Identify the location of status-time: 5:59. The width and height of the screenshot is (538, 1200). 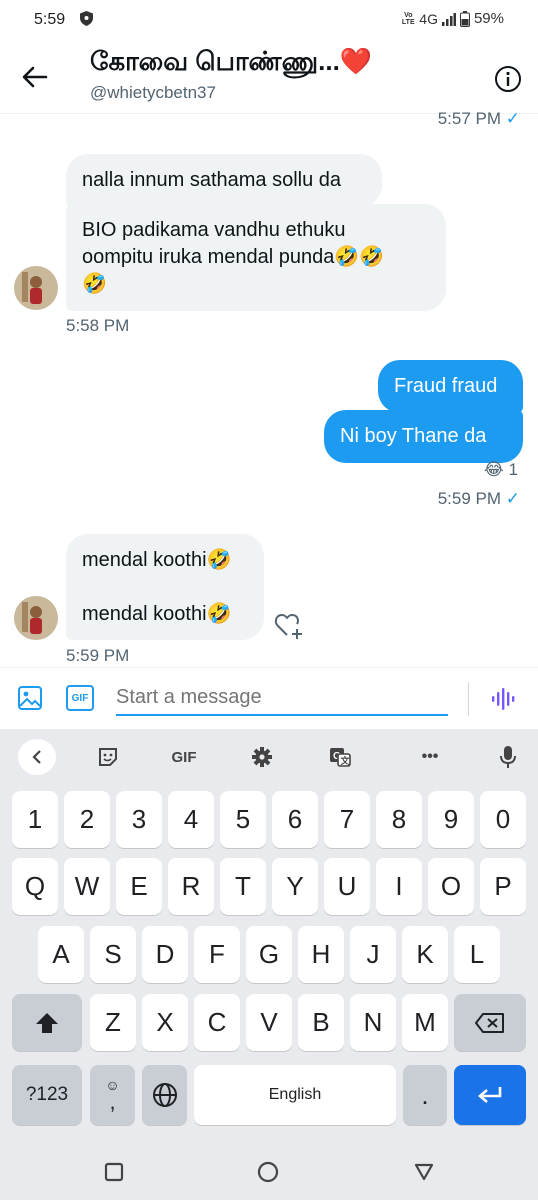
(50, 19).